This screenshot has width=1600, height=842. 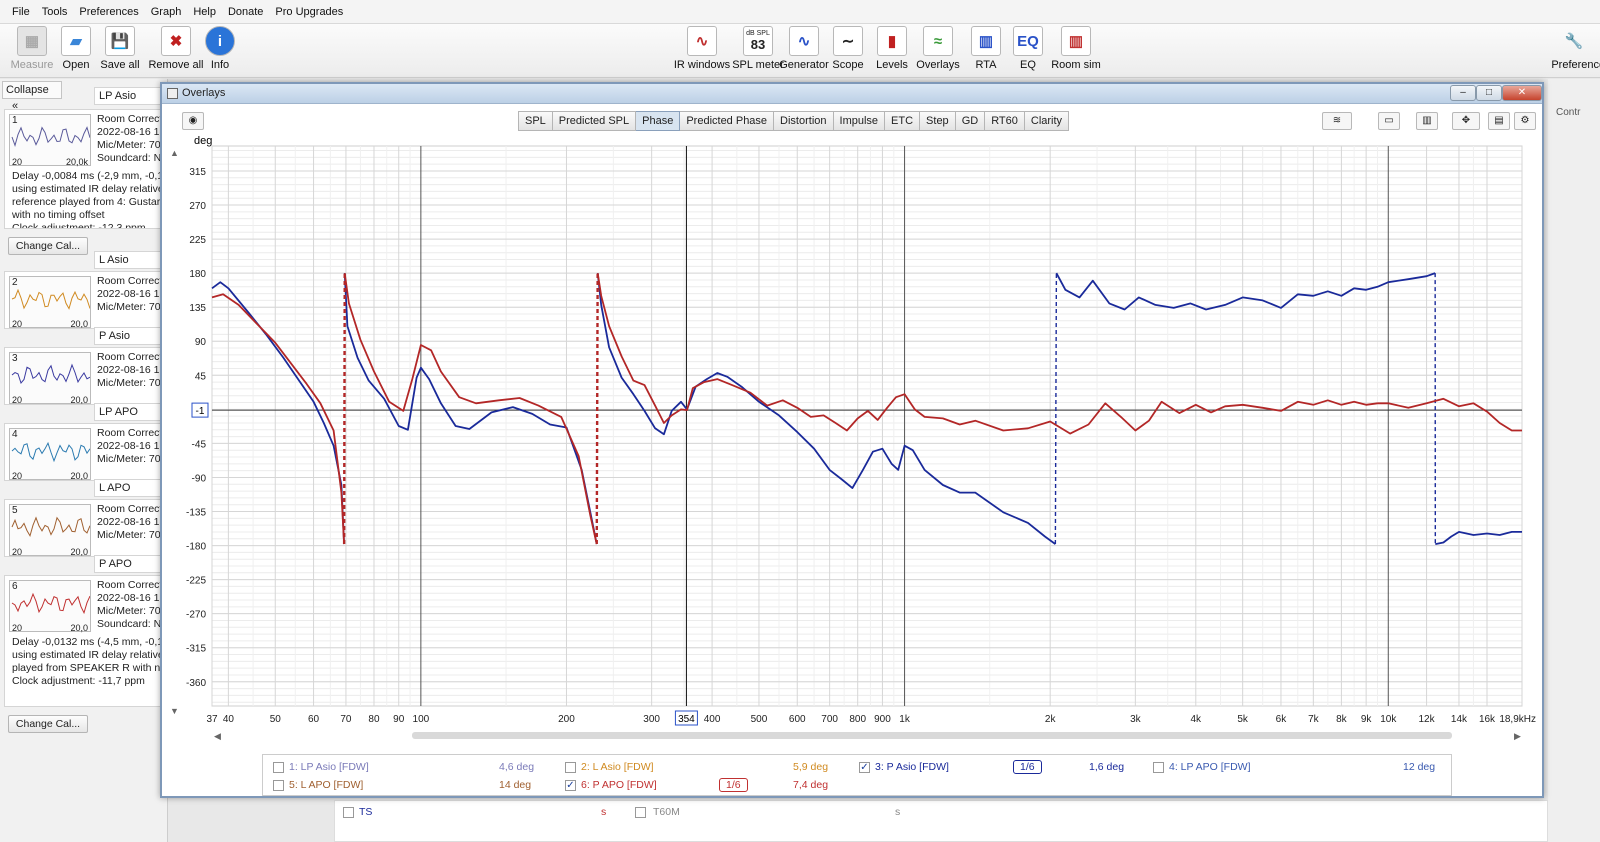 What do you see at coordinates (727, 121) in the screenshot?
I see `tab-predicted-phase: Predicted Phase` at bounding box center [727, 121].